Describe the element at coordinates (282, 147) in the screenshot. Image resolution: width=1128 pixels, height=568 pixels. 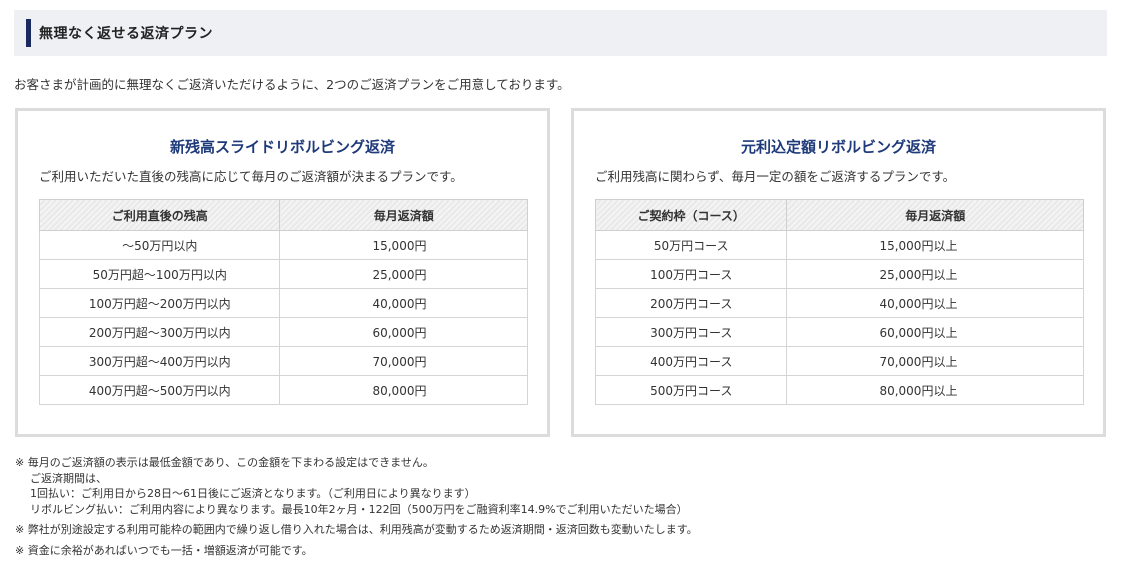
I see `plan-title: 新残高スライドリボルビング返済` at that location.